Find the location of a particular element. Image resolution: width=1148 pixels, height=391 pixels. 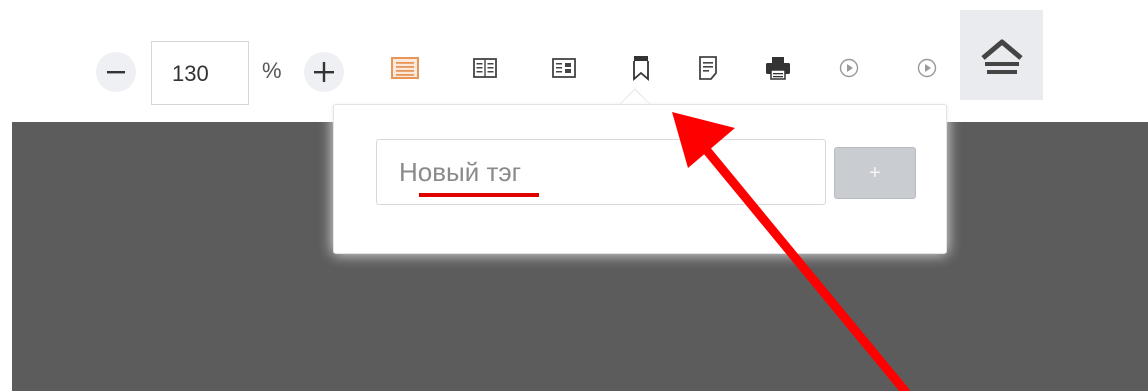

zoom-in-button is located at coordinates (324, 72).